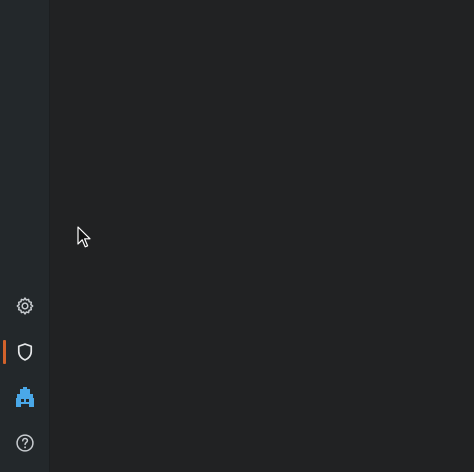 The width and height of the screenshot is (474, 472). I want to click on robot-icon, so click(24, 397).